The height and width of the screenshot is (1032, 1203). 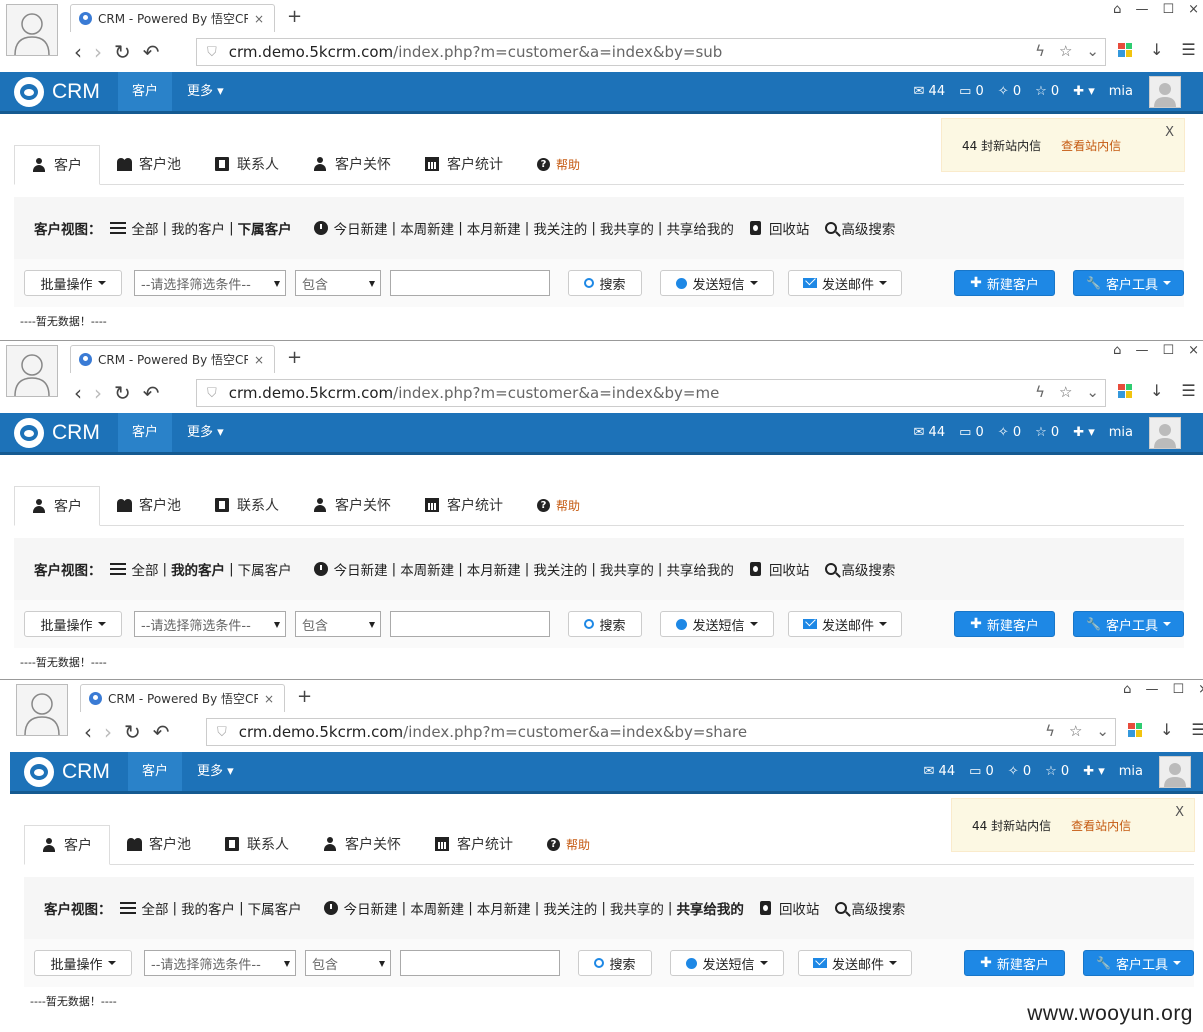 What do you see at coordinates (474, 844) in the screenshot?
I see `tab-customer-stats: 客户统计` at bounding box center [474, 844].